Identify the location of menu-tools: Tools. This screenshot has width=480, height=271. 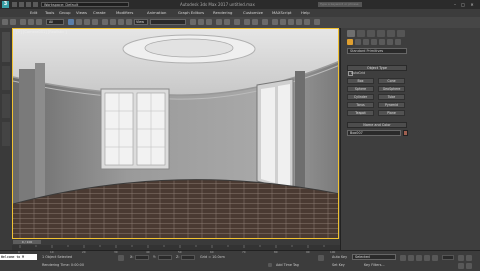
(49, 12).